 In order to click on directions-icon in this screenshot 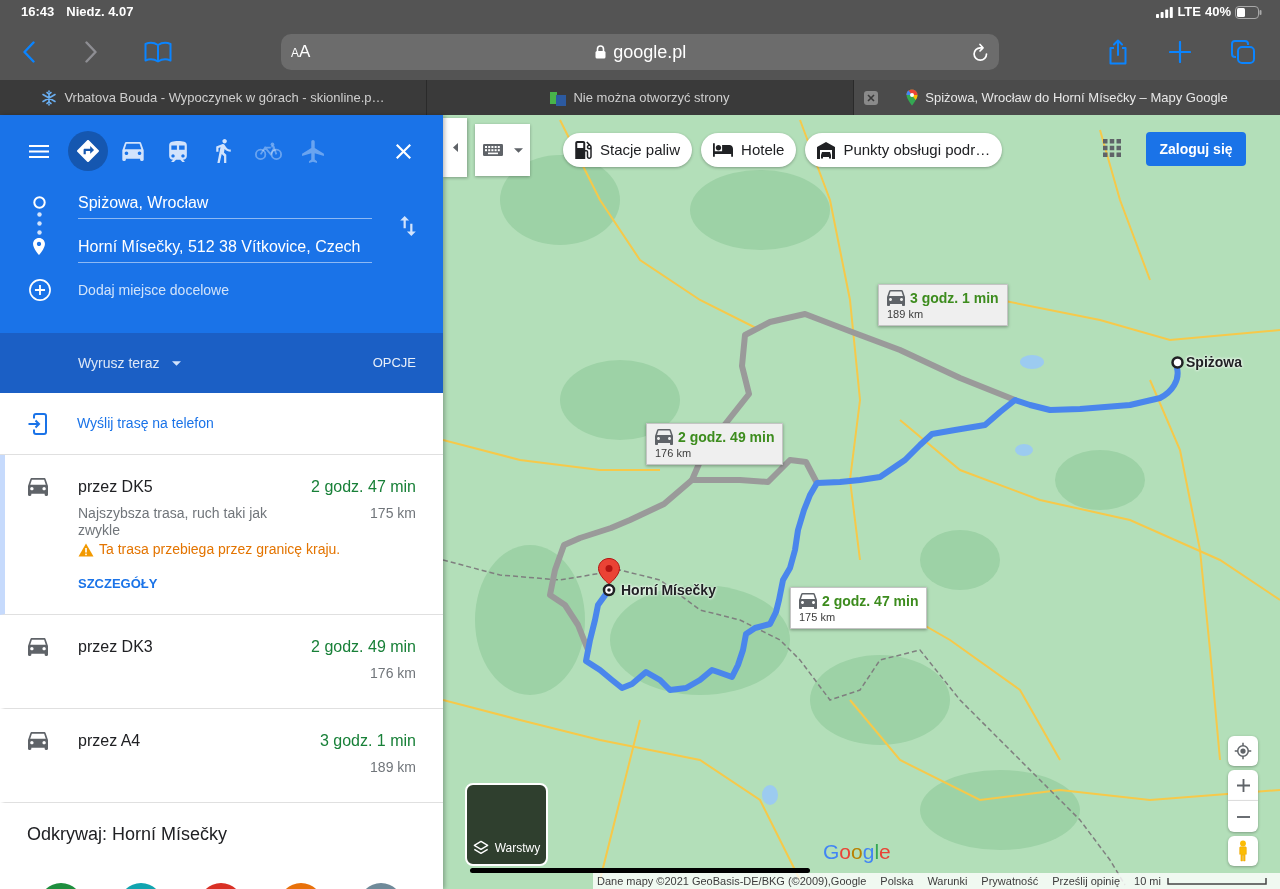, I will do `click(88, 151)`.